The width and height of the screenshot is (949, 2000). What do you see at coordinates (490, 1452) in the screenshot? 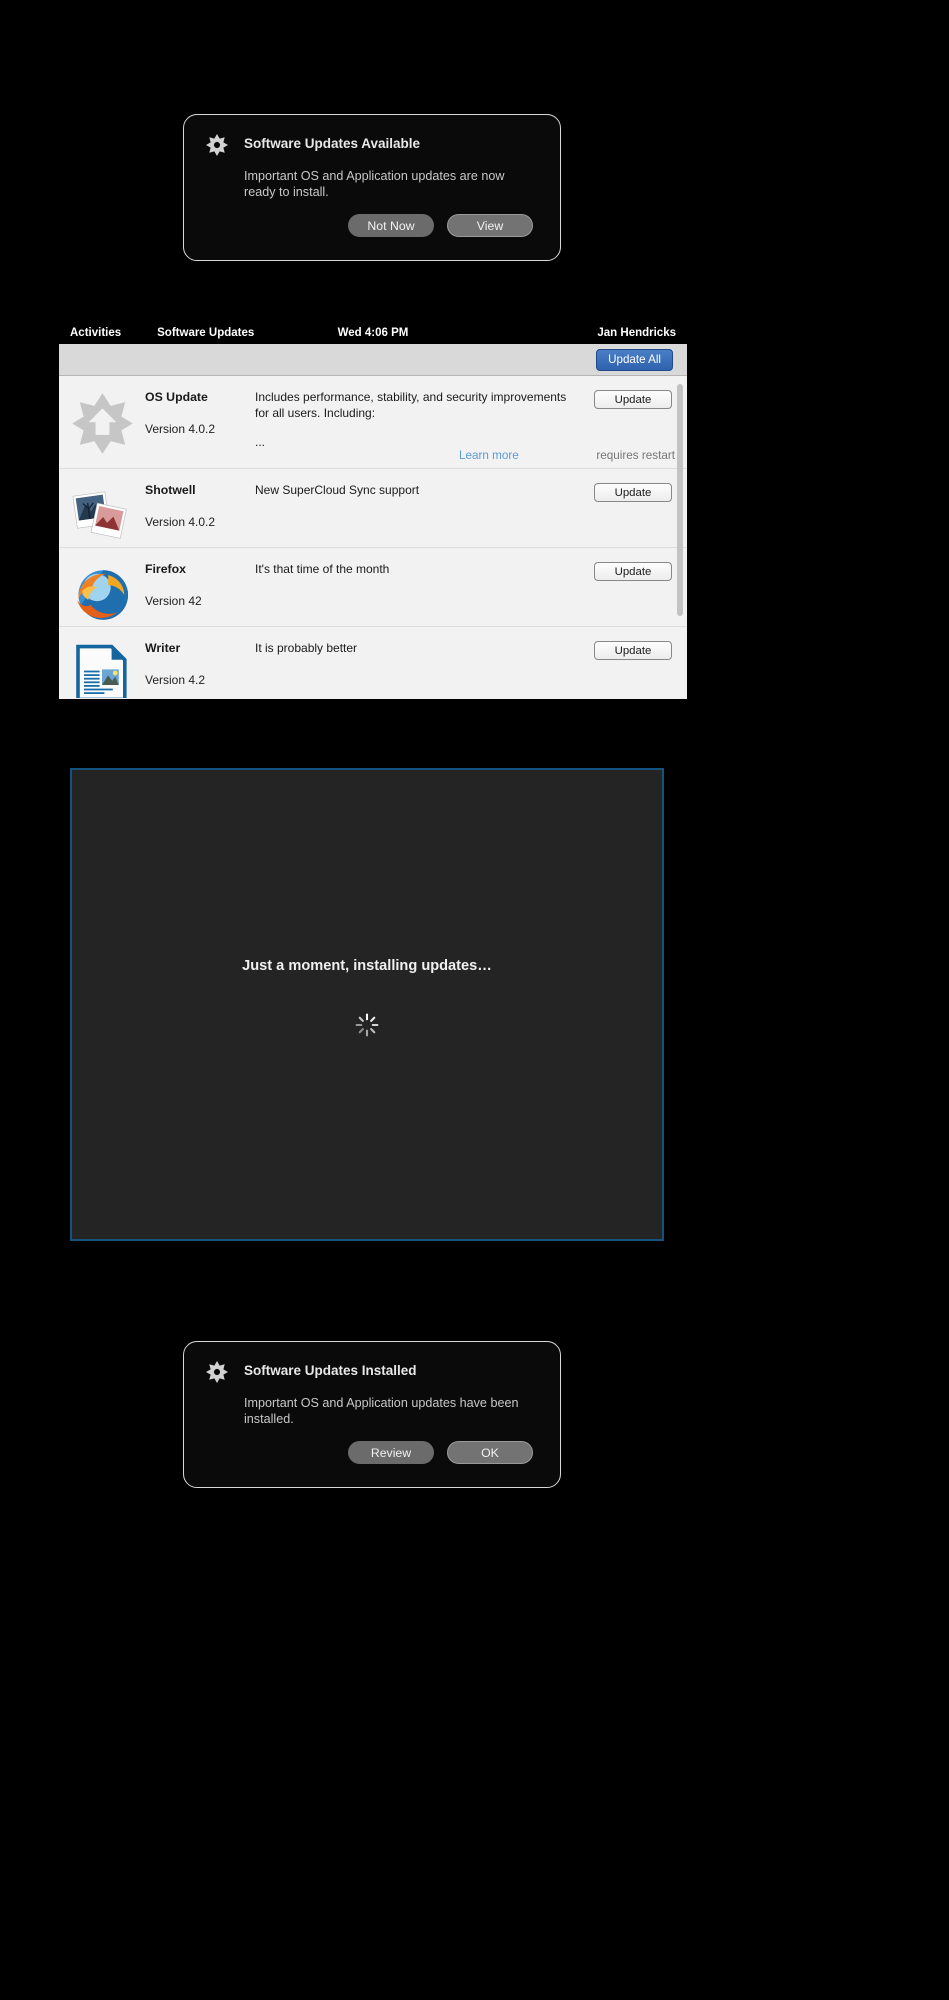
I see `ok-button: OK` at bounding box center [490, 1452].